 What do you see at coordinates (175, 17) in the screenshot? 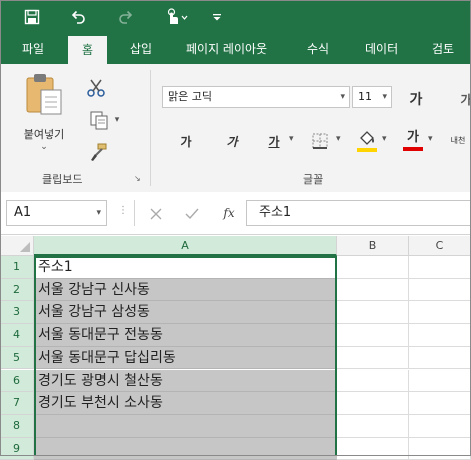
I see `touch-mode-icon` at bounding box center [175, 17].